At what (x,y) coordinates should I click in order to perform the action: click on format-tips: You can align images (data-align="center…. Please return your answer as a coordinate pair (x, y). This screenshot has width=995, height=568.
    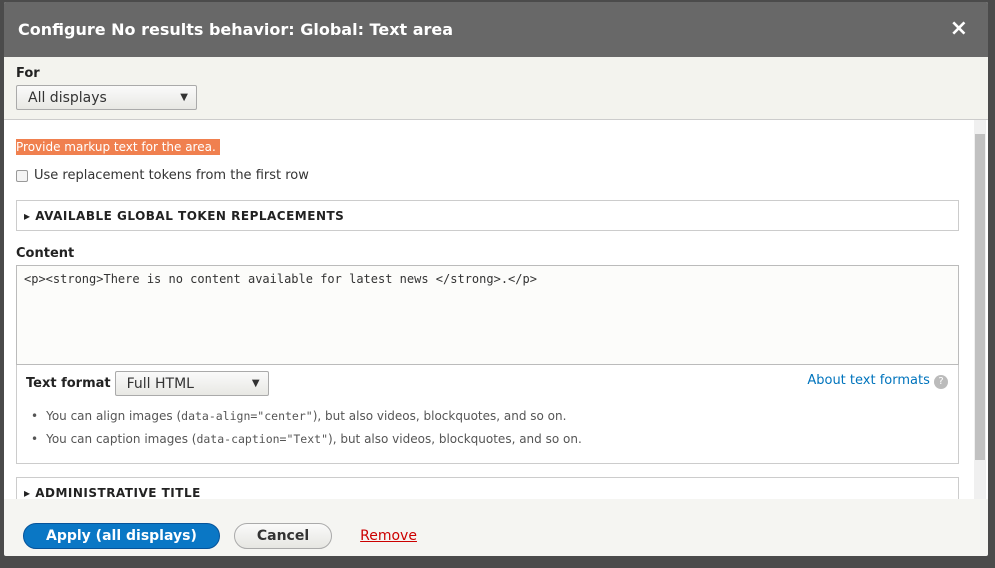
    Looking at the image, I should click on (306, 432).